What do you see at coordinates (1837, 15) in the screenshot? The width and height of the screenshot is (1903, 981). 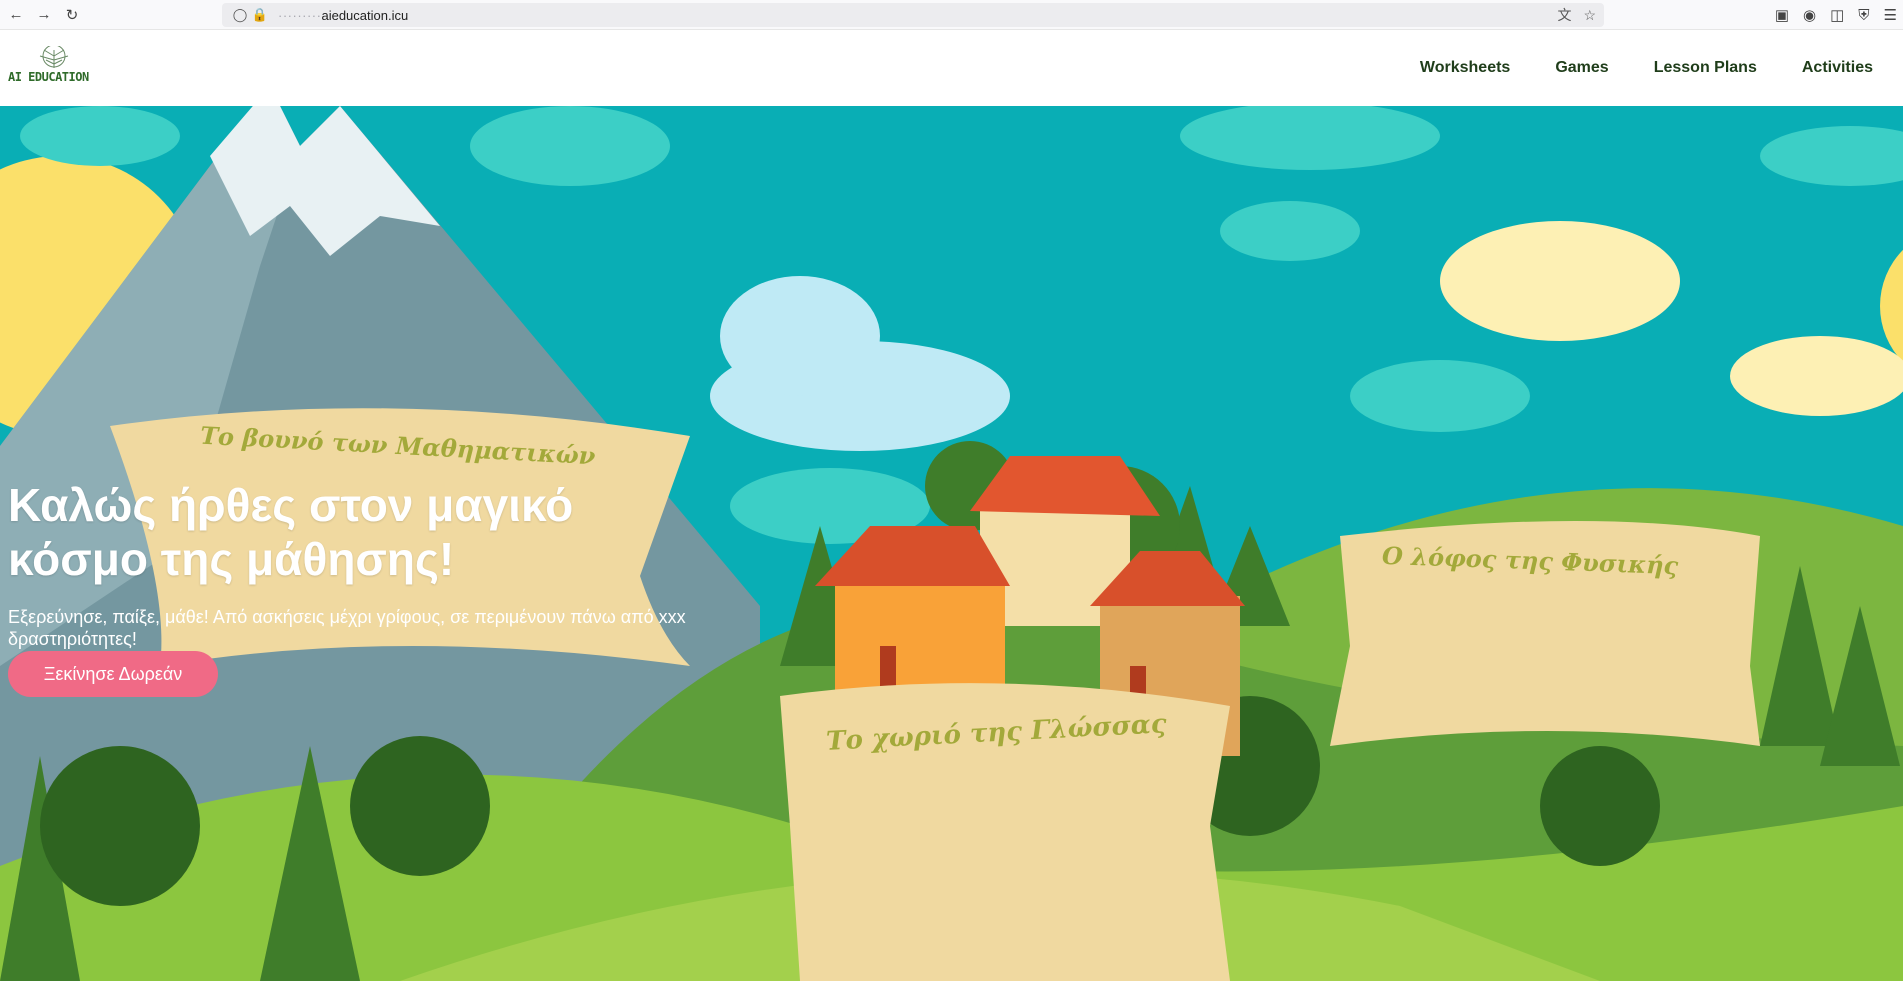 I see `extensions-icon: ◫` at bounding box center [1837, 15].